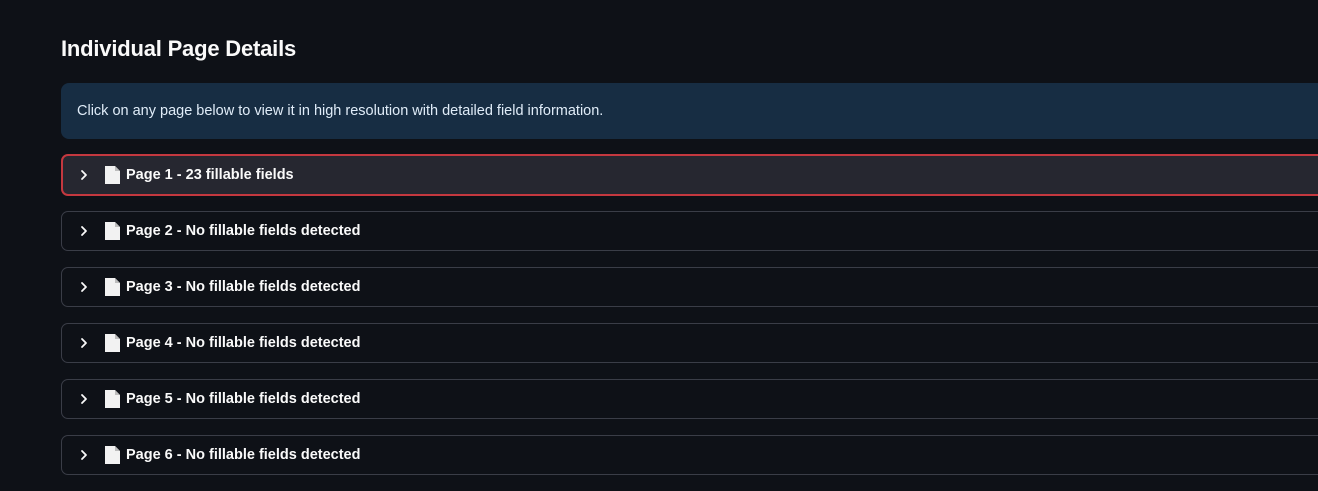 This screenshot has width=1318, height=491. What do you see at coordinates (689, 399) in the screenshot?
I see `page-expander-5: Page 5 - No fillable fields detected` at bounding box center [689, 399].